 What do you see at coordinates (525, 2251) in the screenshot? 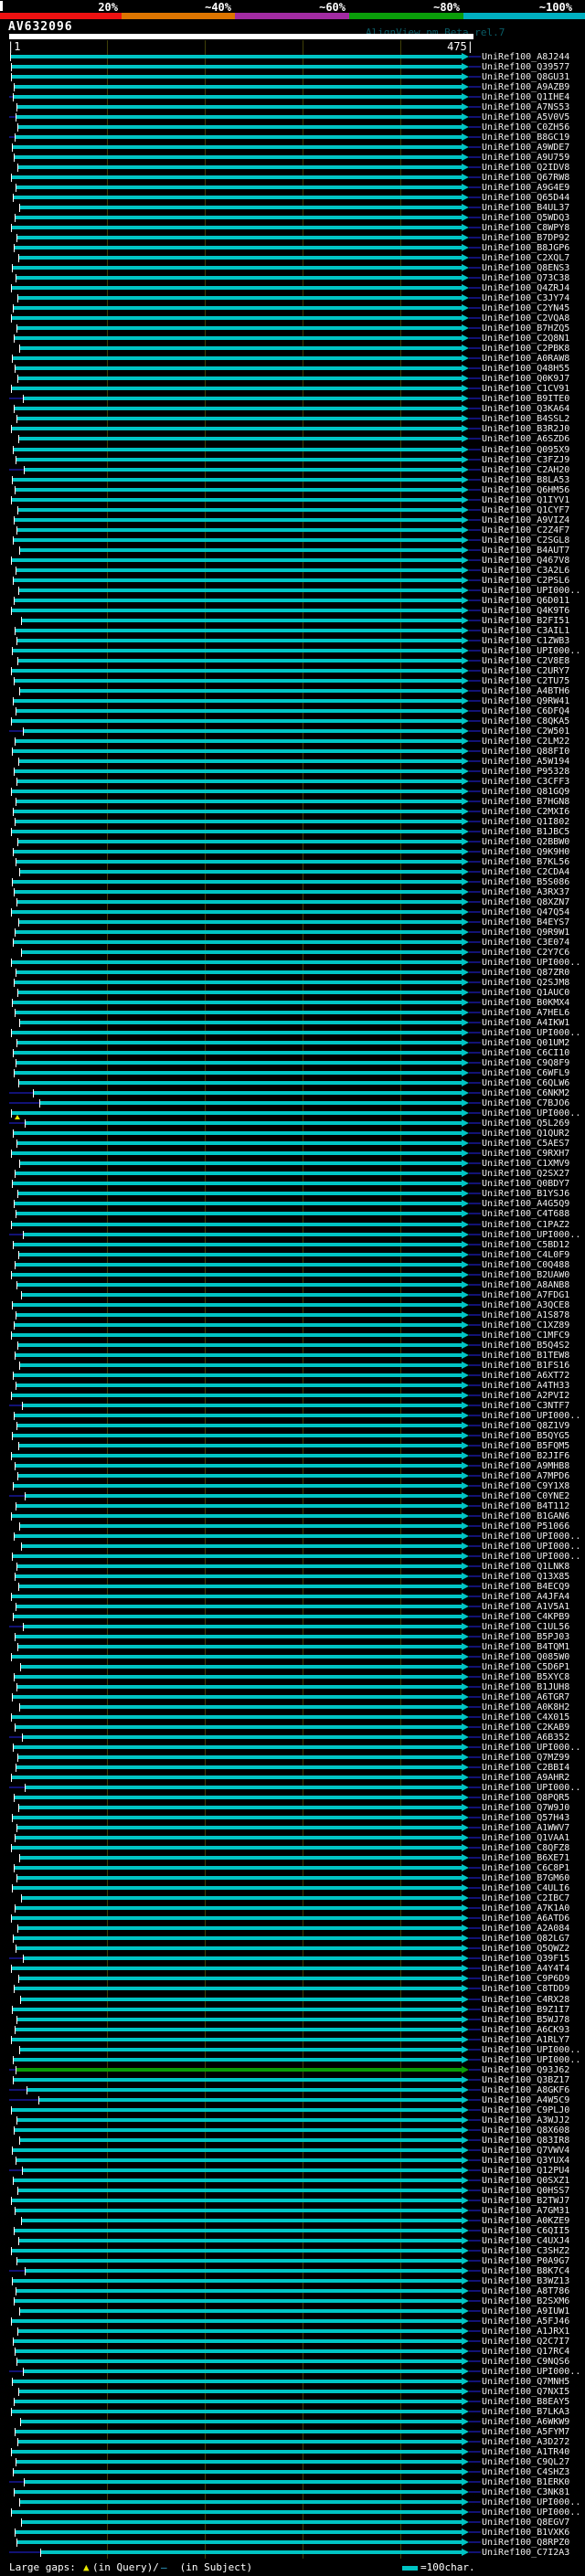
I see `hit-label: UniRef100_C3SHZ2` at bounding box center [525, 2251].